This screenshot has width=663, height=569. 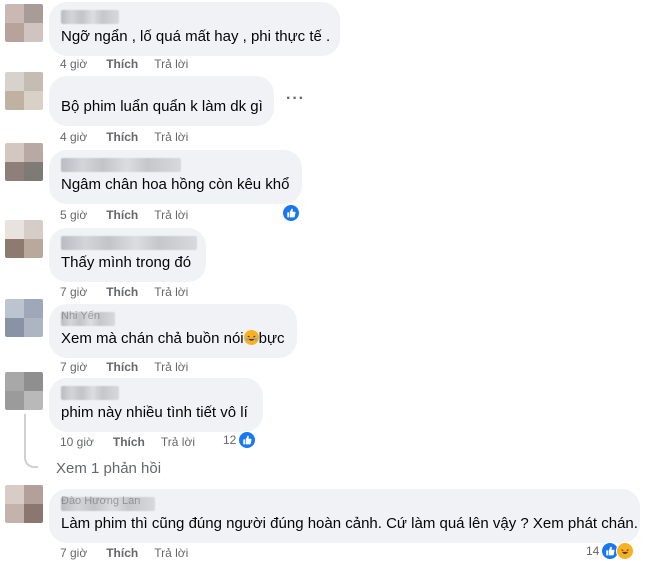 What do you see at coordinates (152, 338) in the screenshot?
I see `comment-text-part: Xem mà chán chả buồn nói` at bounding box center [152, 338].